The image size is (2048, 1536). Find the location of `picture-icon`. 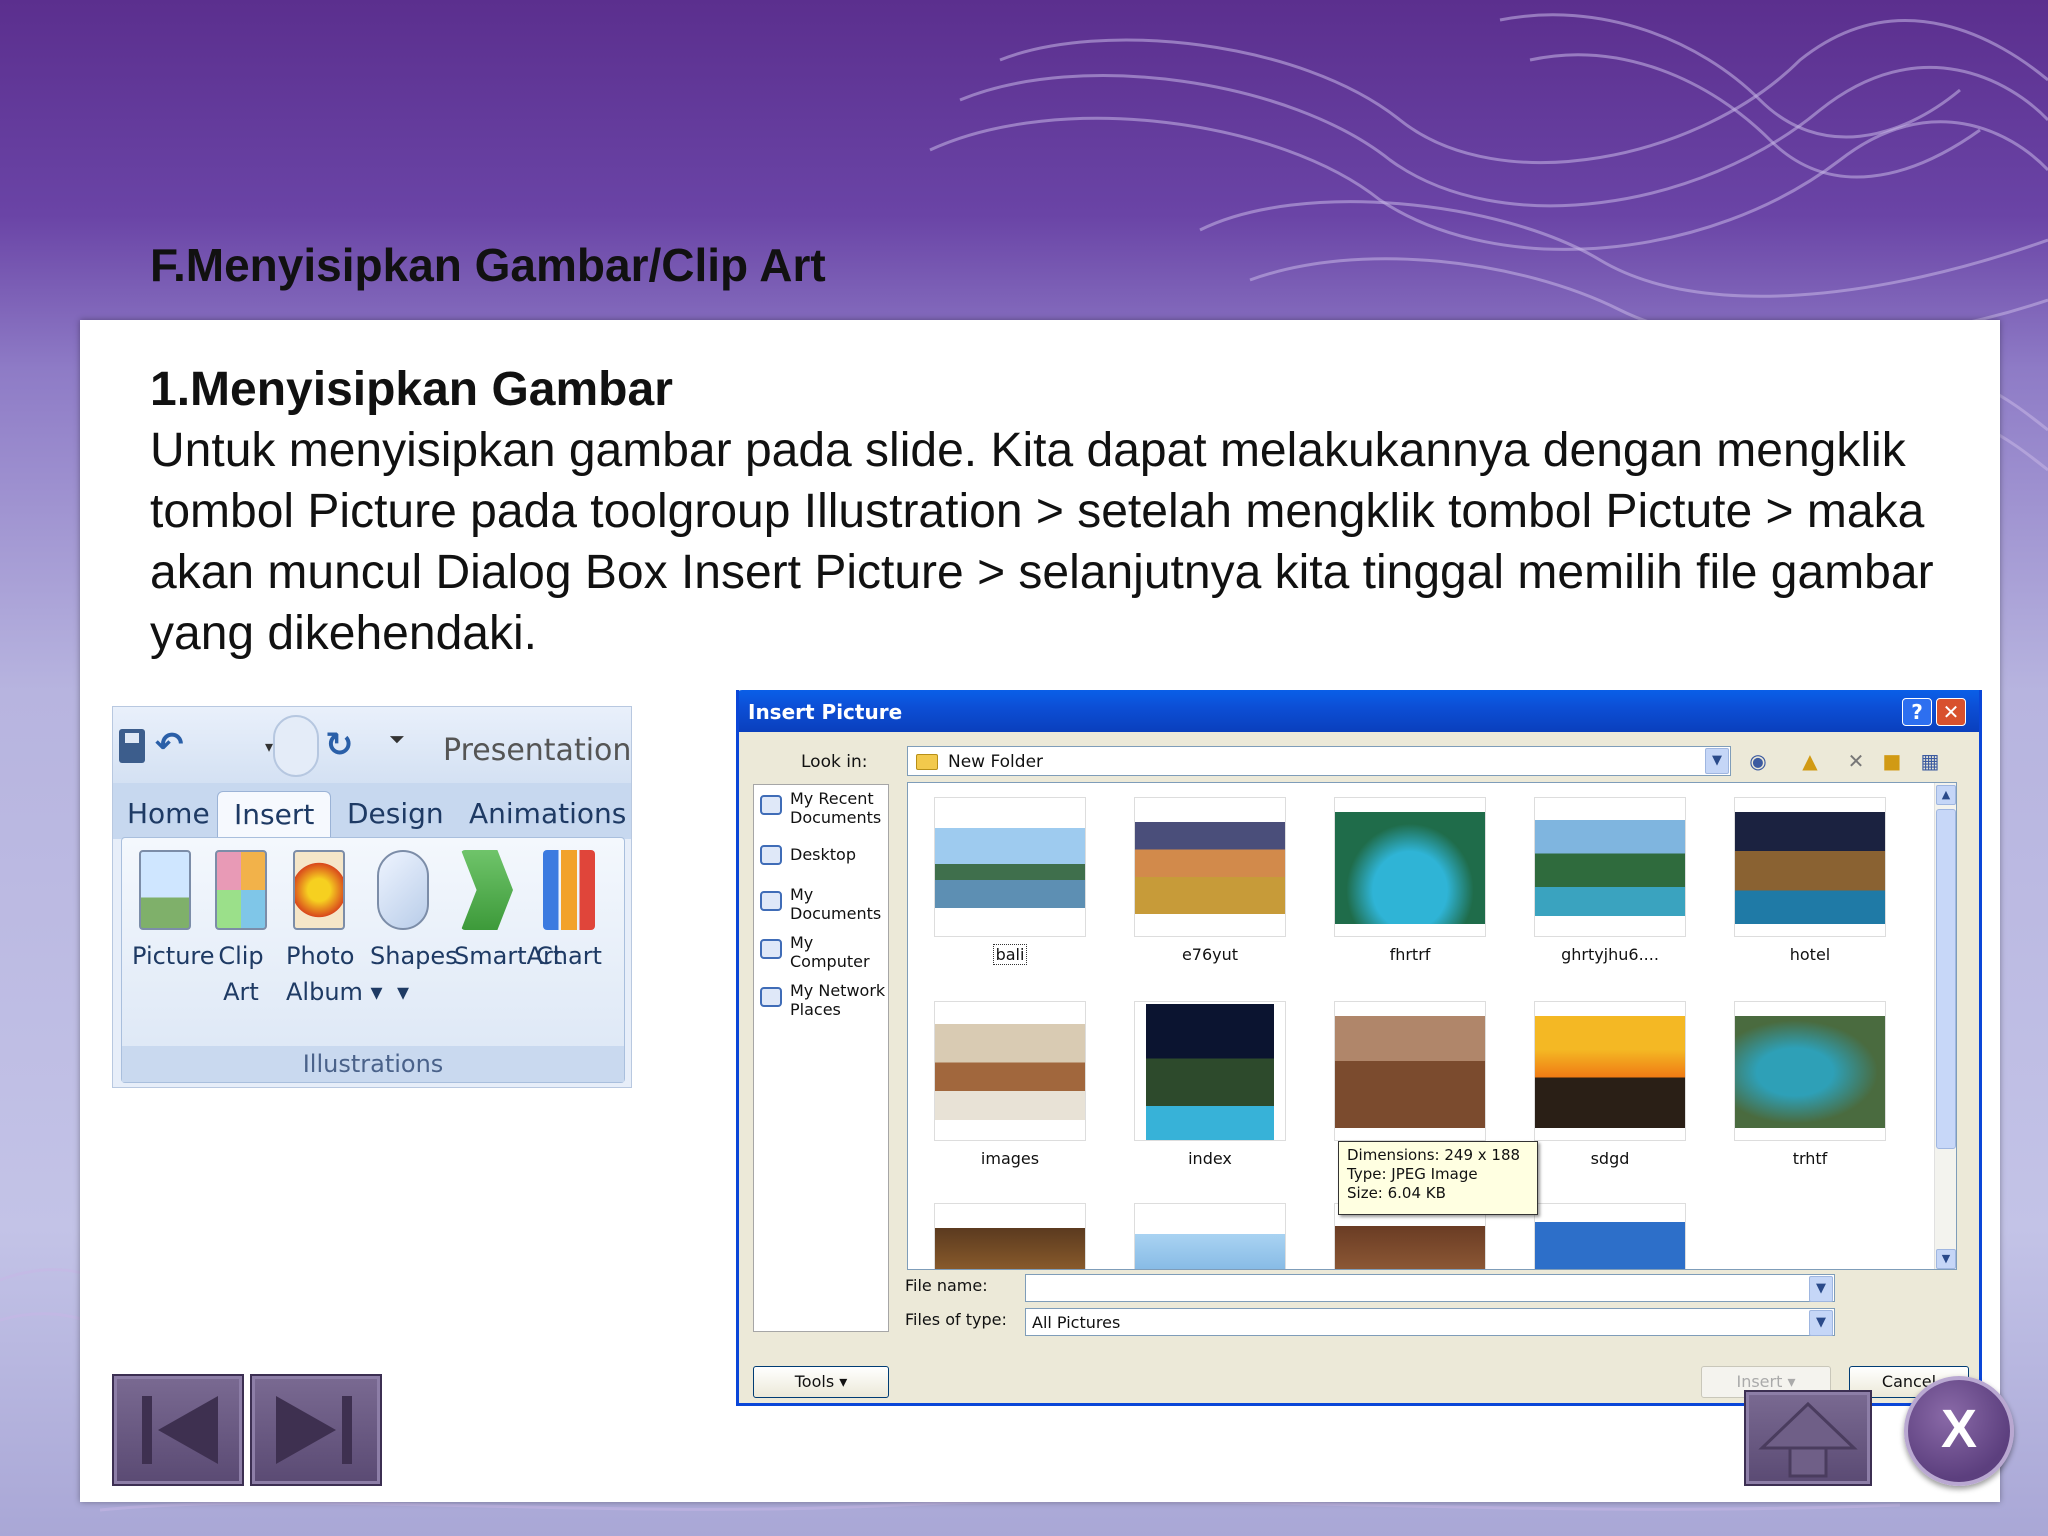

picture-icon is located at coordinates (165, 890).